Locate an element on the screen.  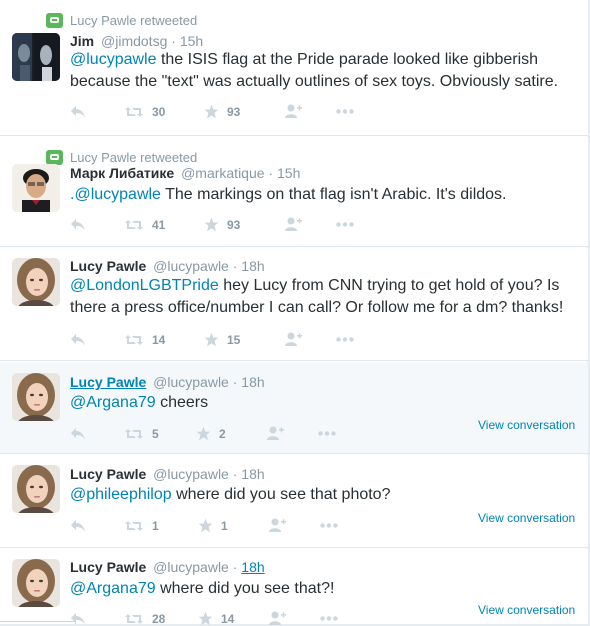
tweet-actions: 5 2 is located at coordinates (203, 433).